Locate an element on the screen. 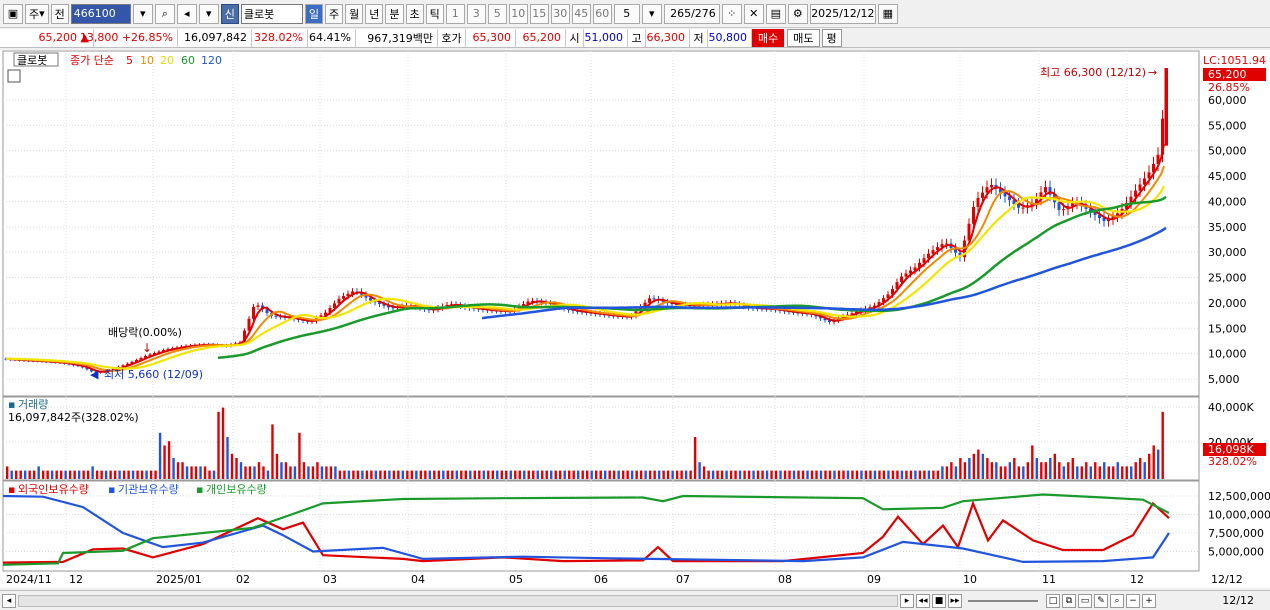 The image size is (1270, 610). ask-cell: 65,300 is located at coordinates (491, 37).